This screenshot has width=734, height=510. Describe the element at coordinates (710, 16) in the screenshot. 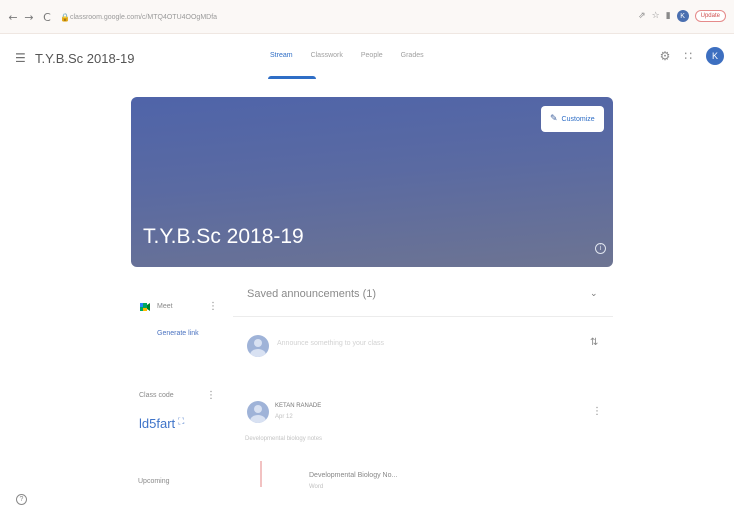

I see `update-button: Update` at that location.